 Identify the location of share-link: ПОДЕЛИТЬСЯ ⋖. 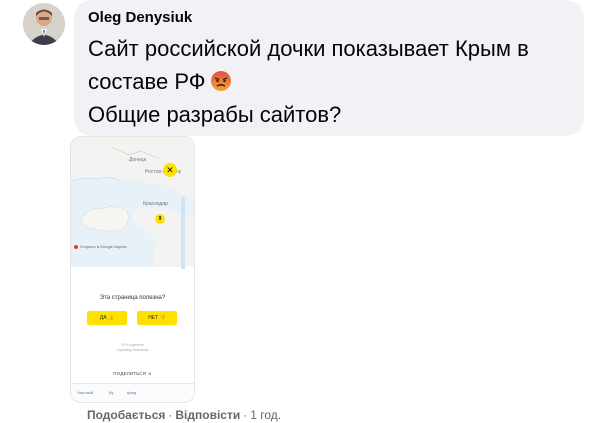
(132, 374).